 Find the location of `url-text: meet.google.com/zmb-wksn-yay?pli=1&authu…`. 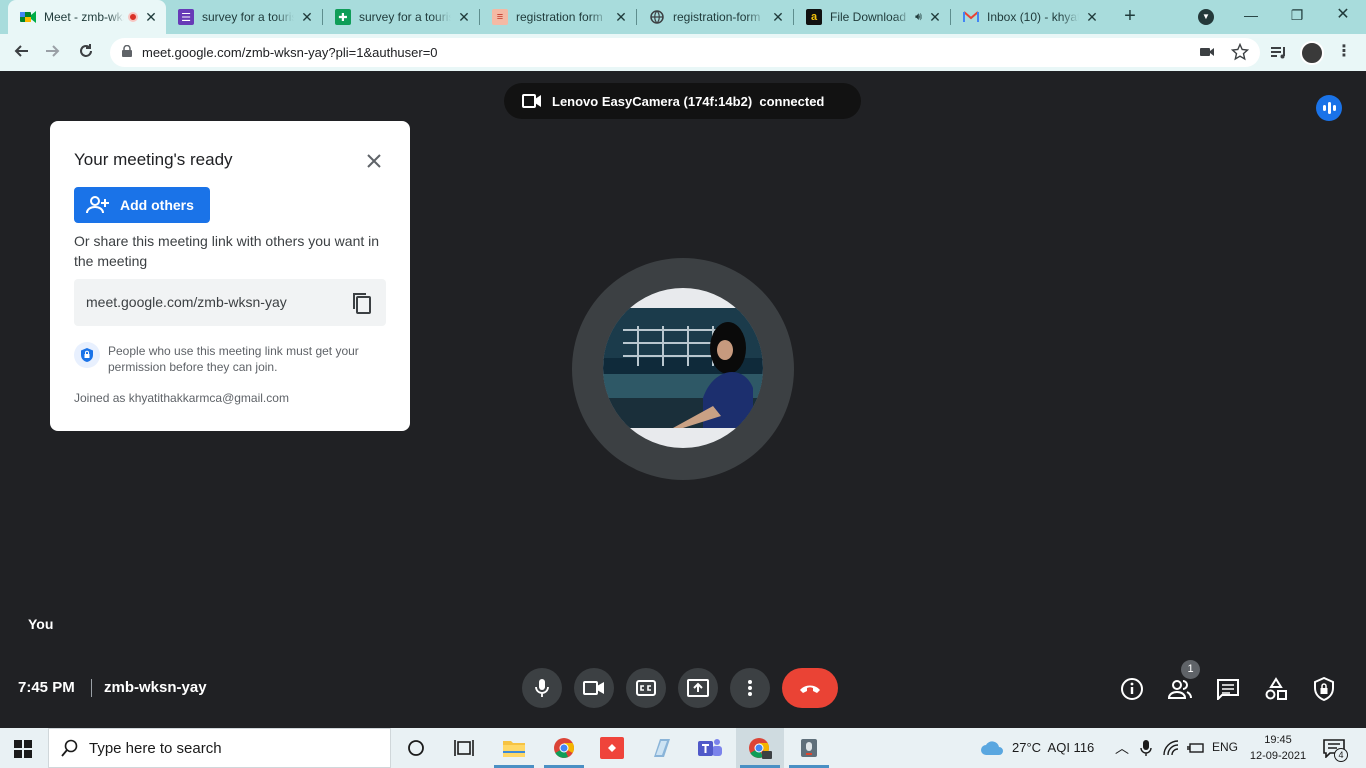

url-text: meet.google.com/zmb-wksn-yay?pli=1&authu… is located at coordinates (290, 52).